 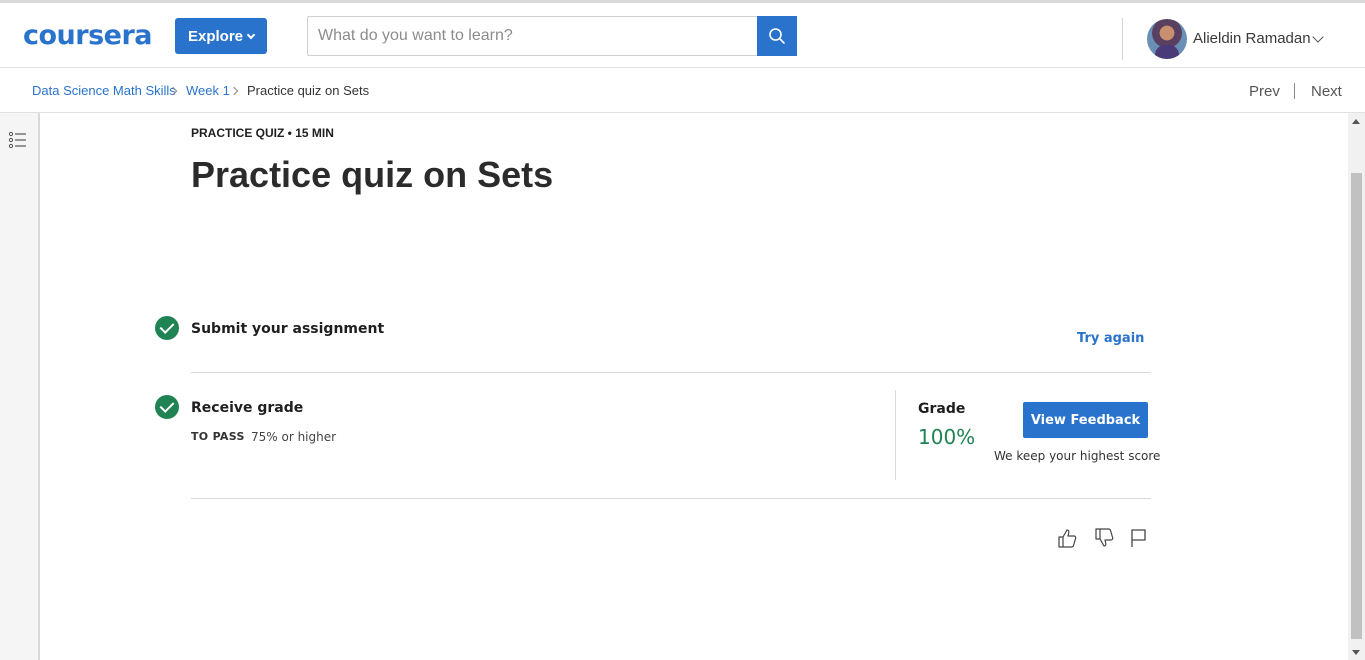 What do you see at coordinates (372, 174) in the screenshot?
I see `page-title: Practice quiz on Sets` at bounding box center [372, 174].